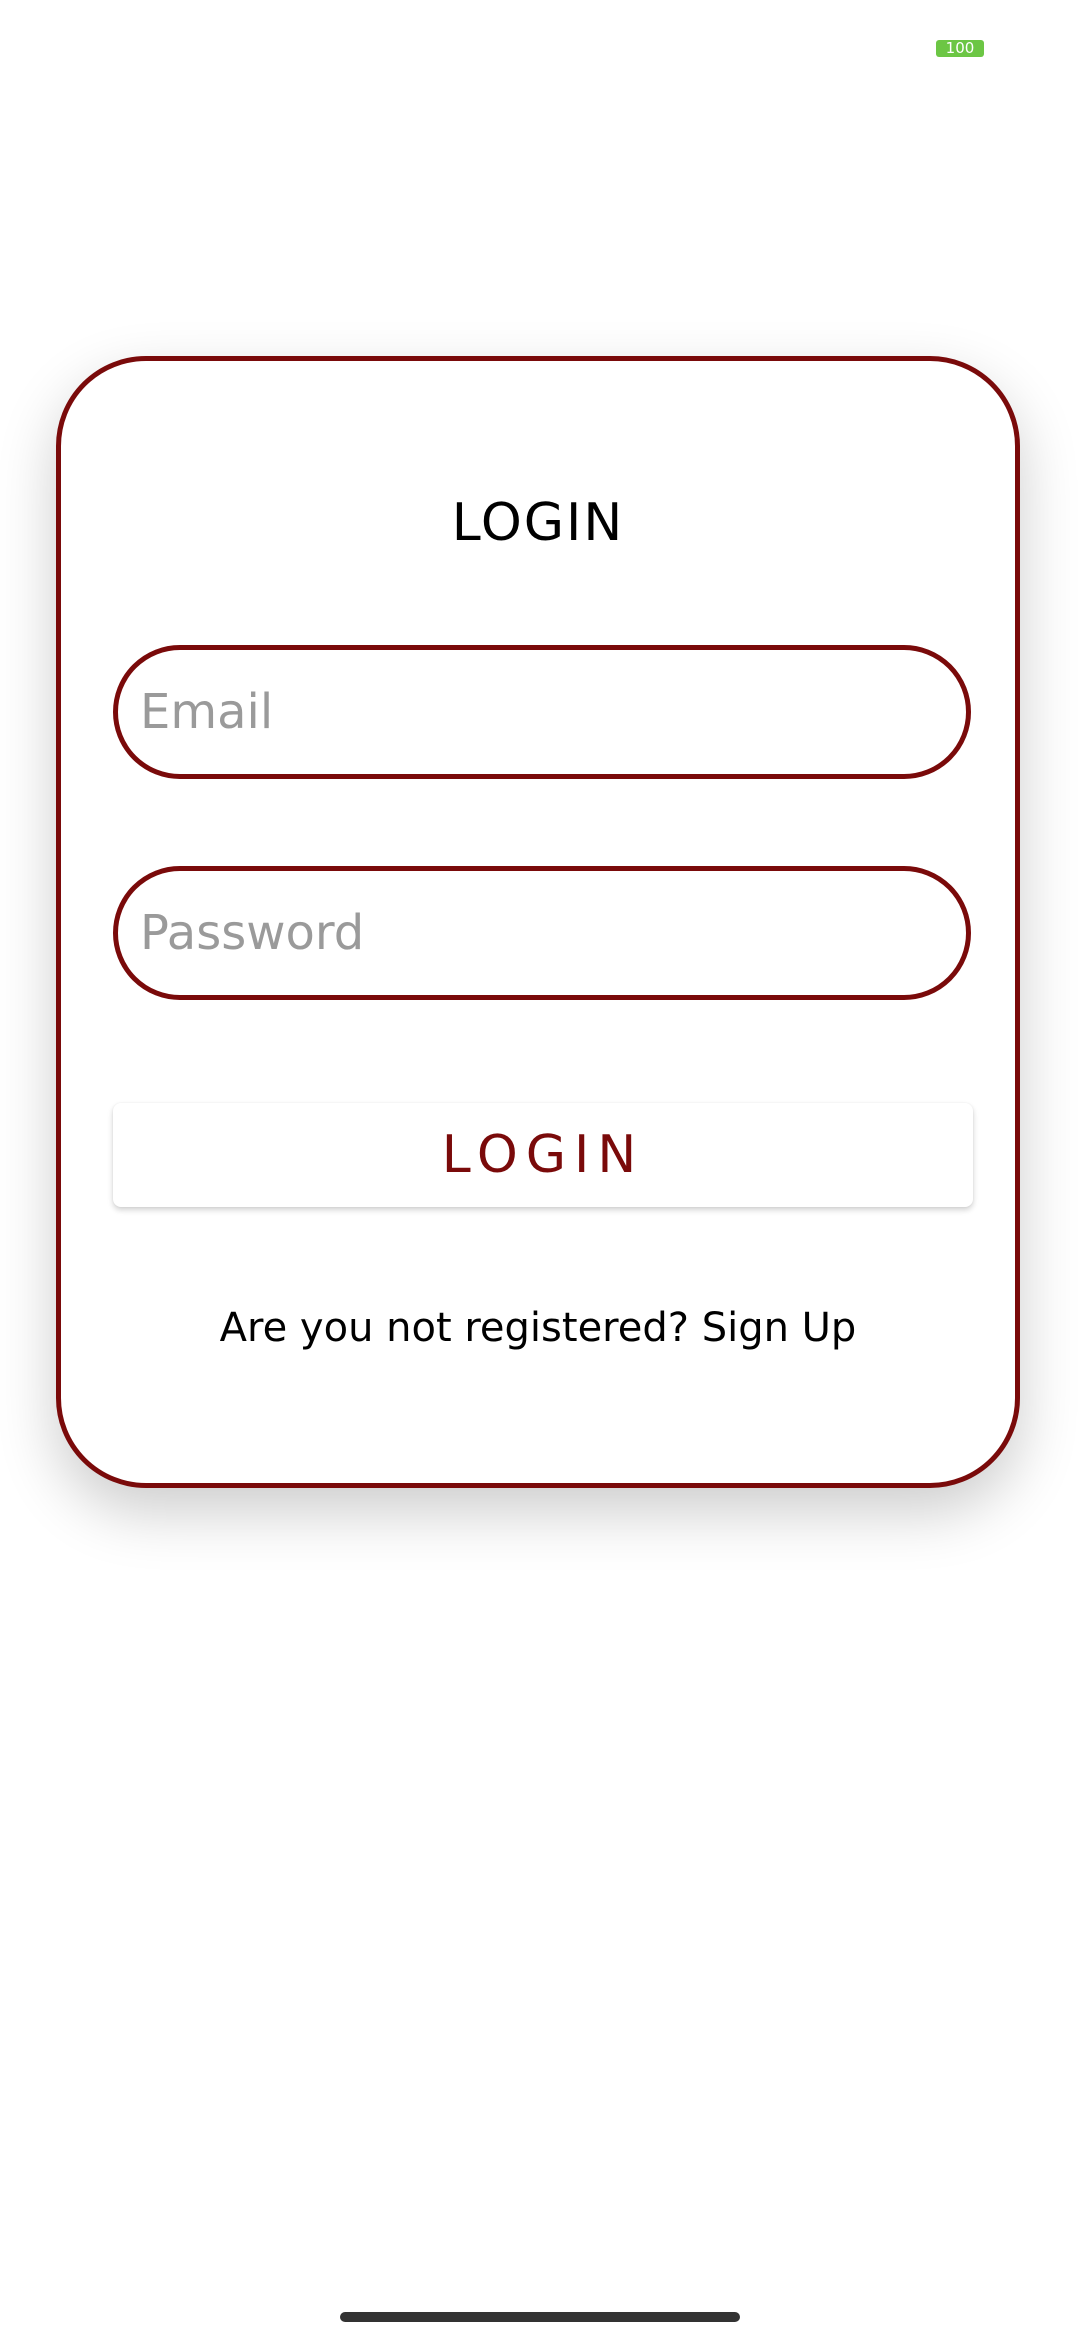  I want to click on email-input, so click(540, 712).